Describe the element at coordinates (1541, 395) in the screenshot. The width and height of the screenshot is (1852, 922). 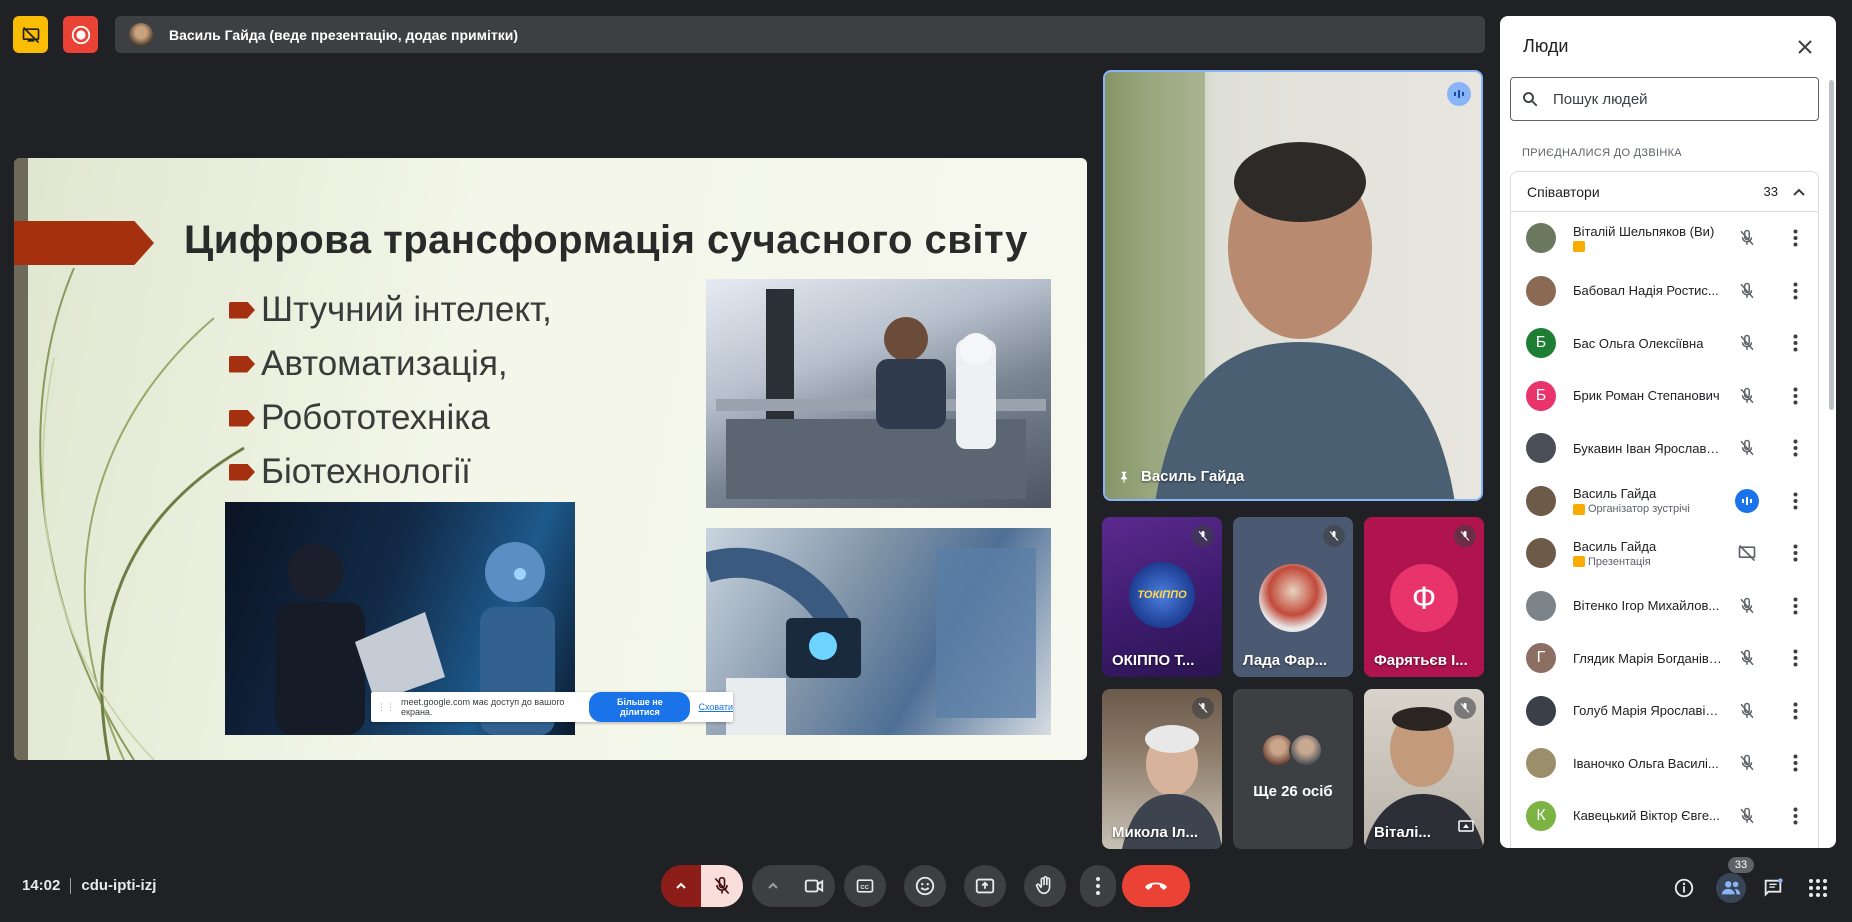
I see `participant-initial-avatar: Б` at that location.